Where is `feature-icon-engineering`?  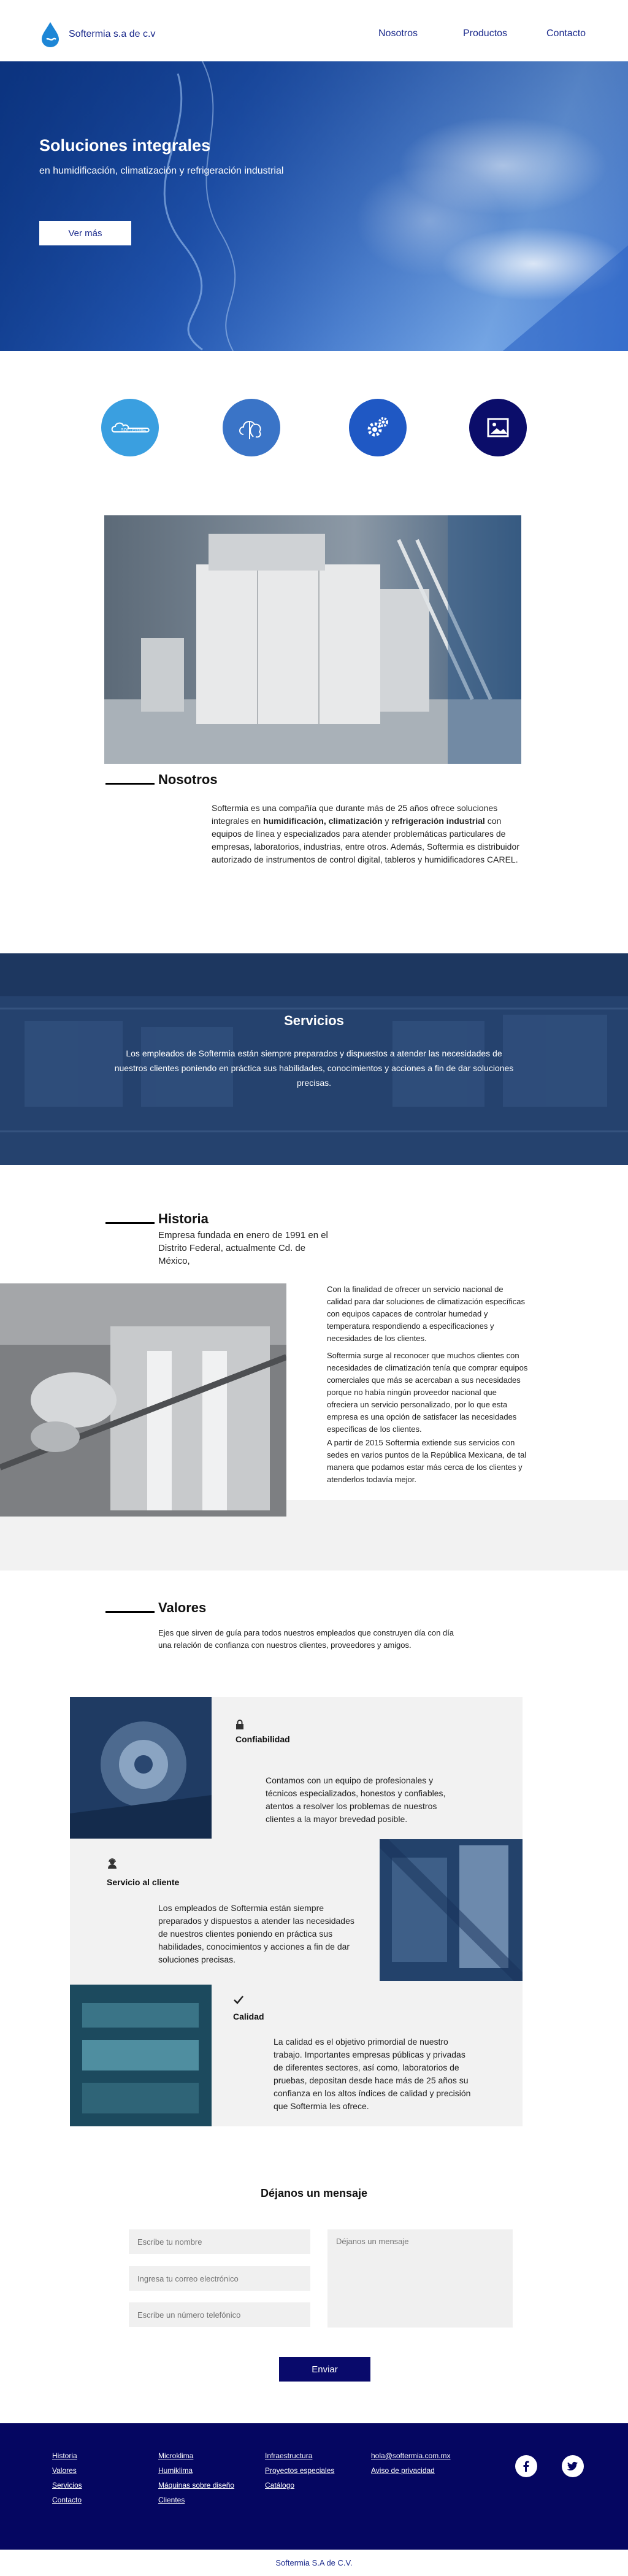
feature-icon-engineering is located at coordinates (378, 427).